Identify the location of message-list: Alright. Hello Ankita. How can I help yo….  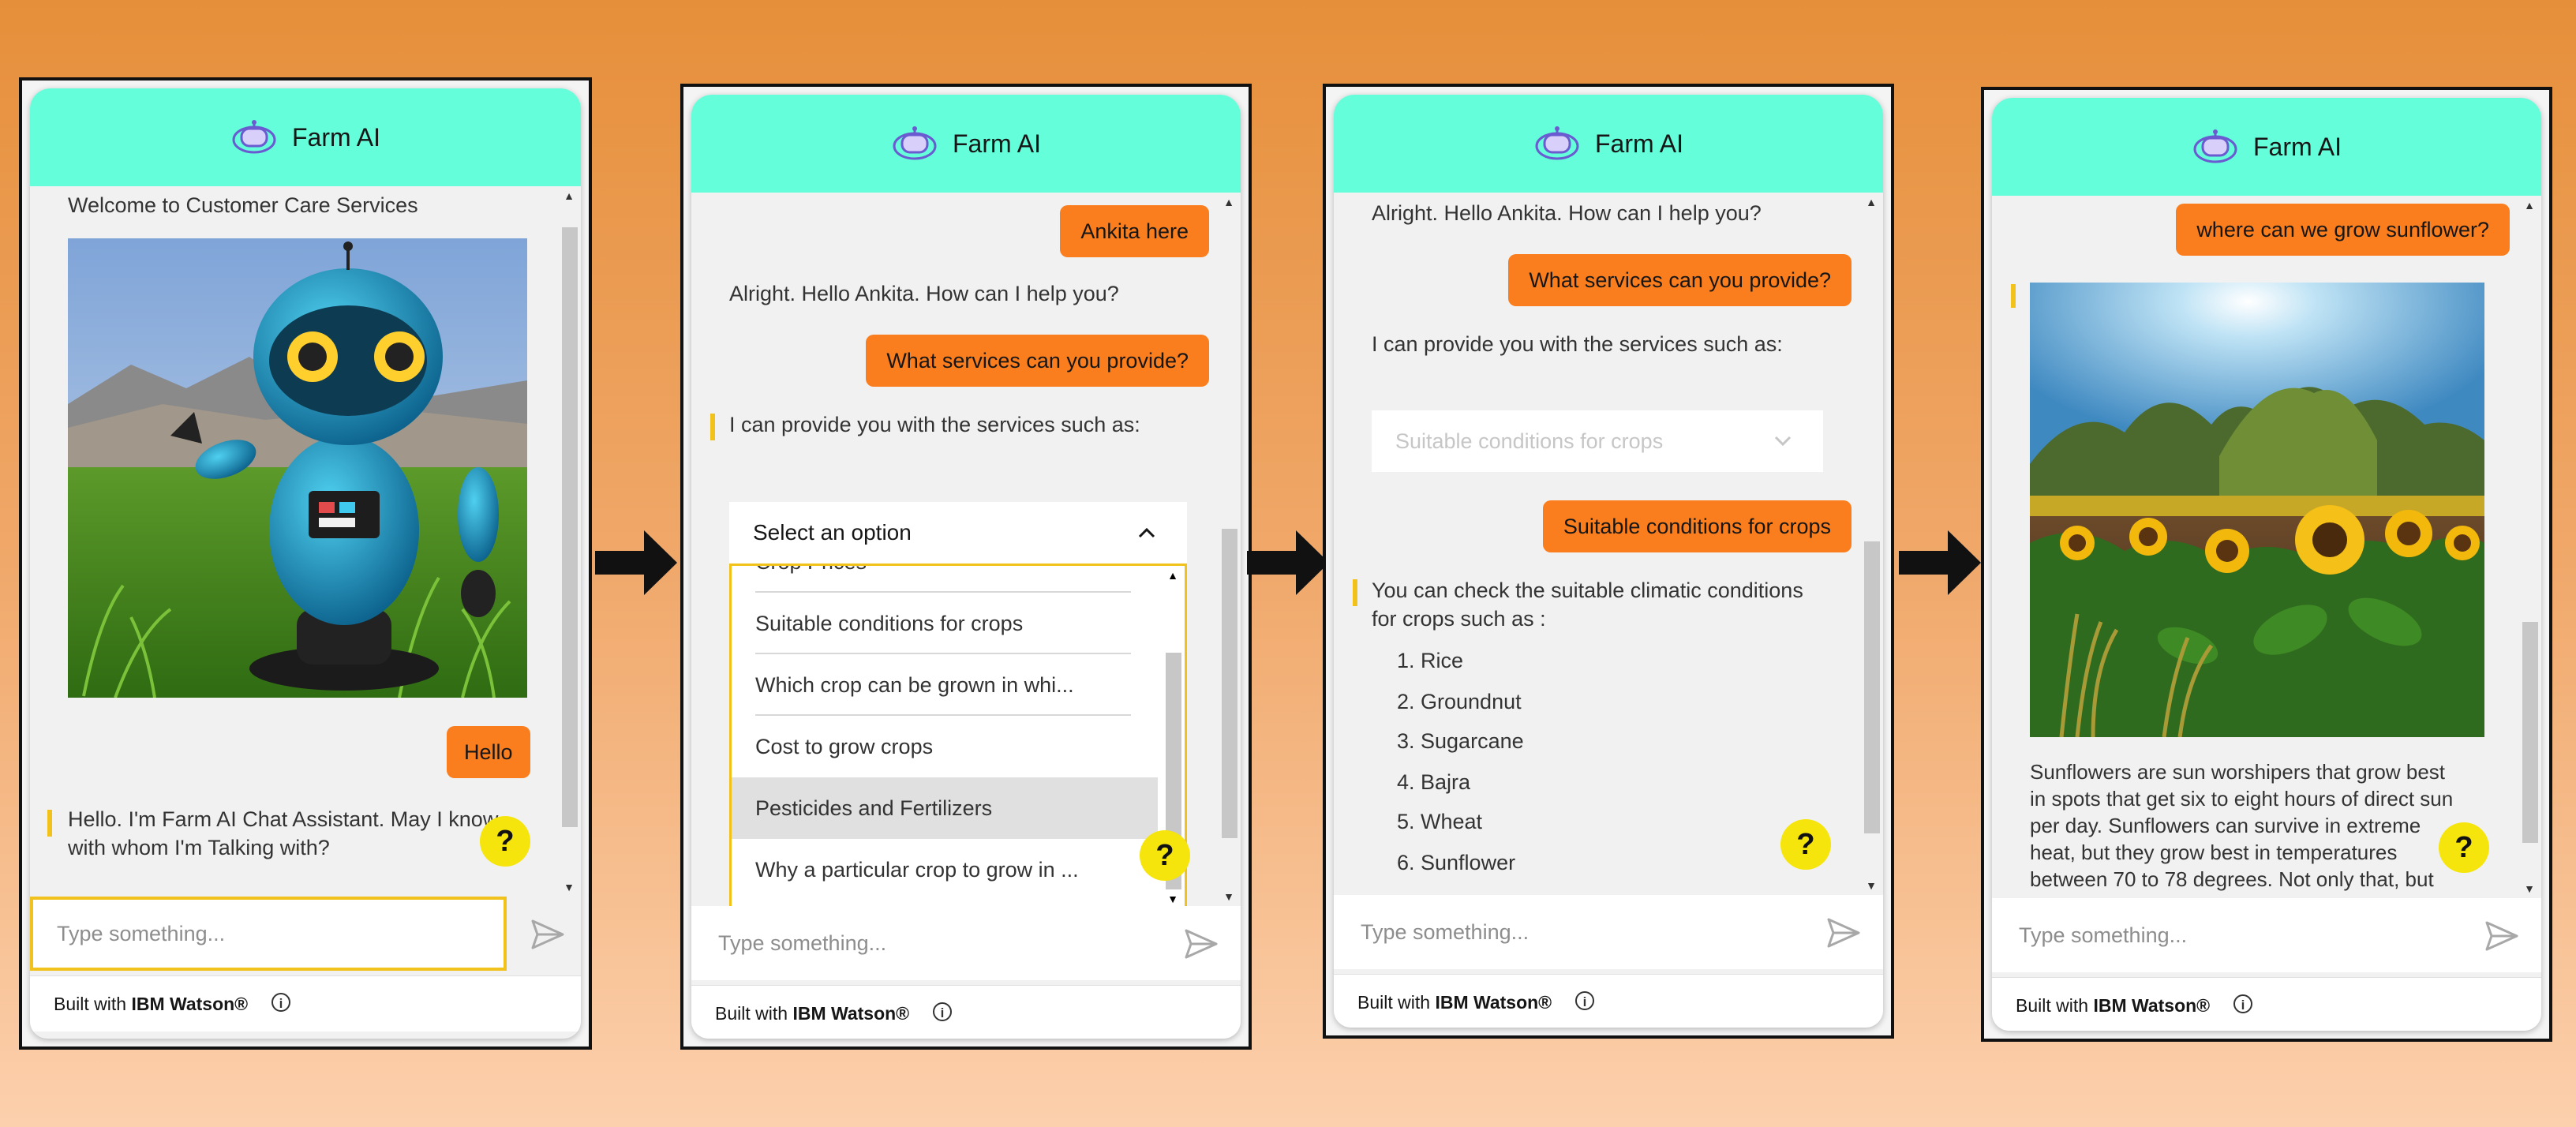
(1596, 544).